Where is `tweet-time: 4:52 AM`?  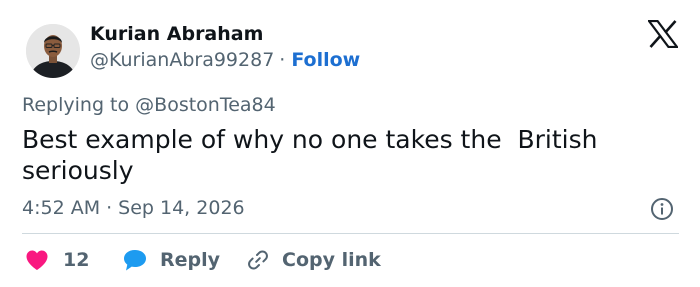
tweet-time: 4:52 AM is located at coordinates (61, 208).